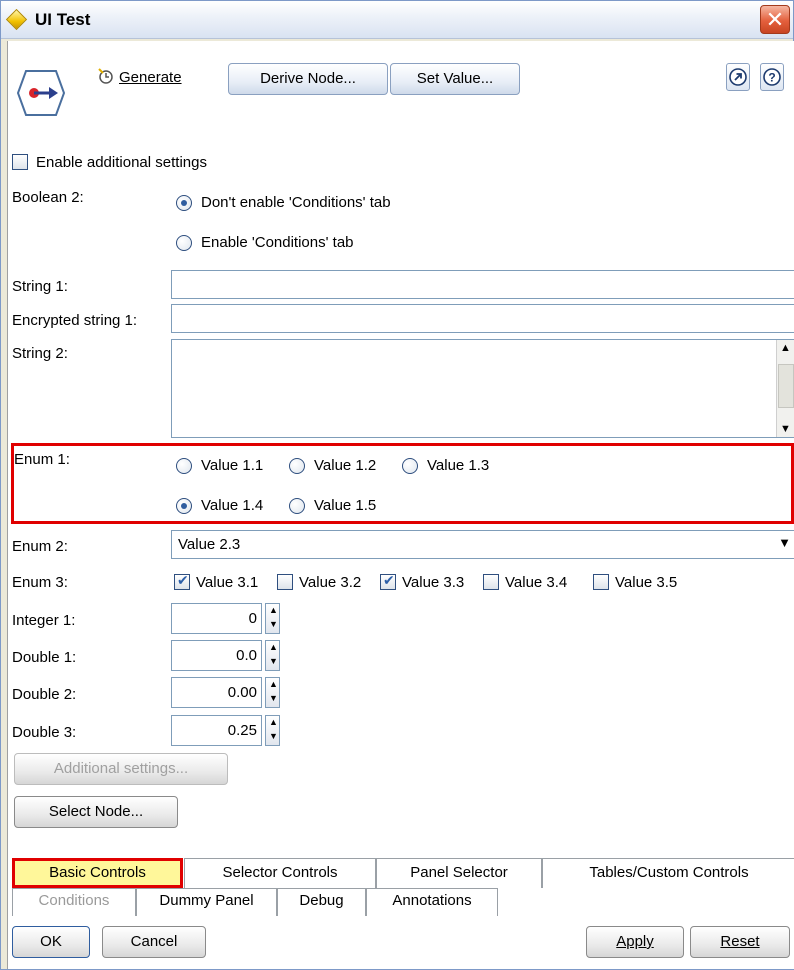 The height and width of the screenshot is (970, 794). I want to click on tab-row-secondary: Conditions Dummy Panel Debug Annotations, so click(401, 902).